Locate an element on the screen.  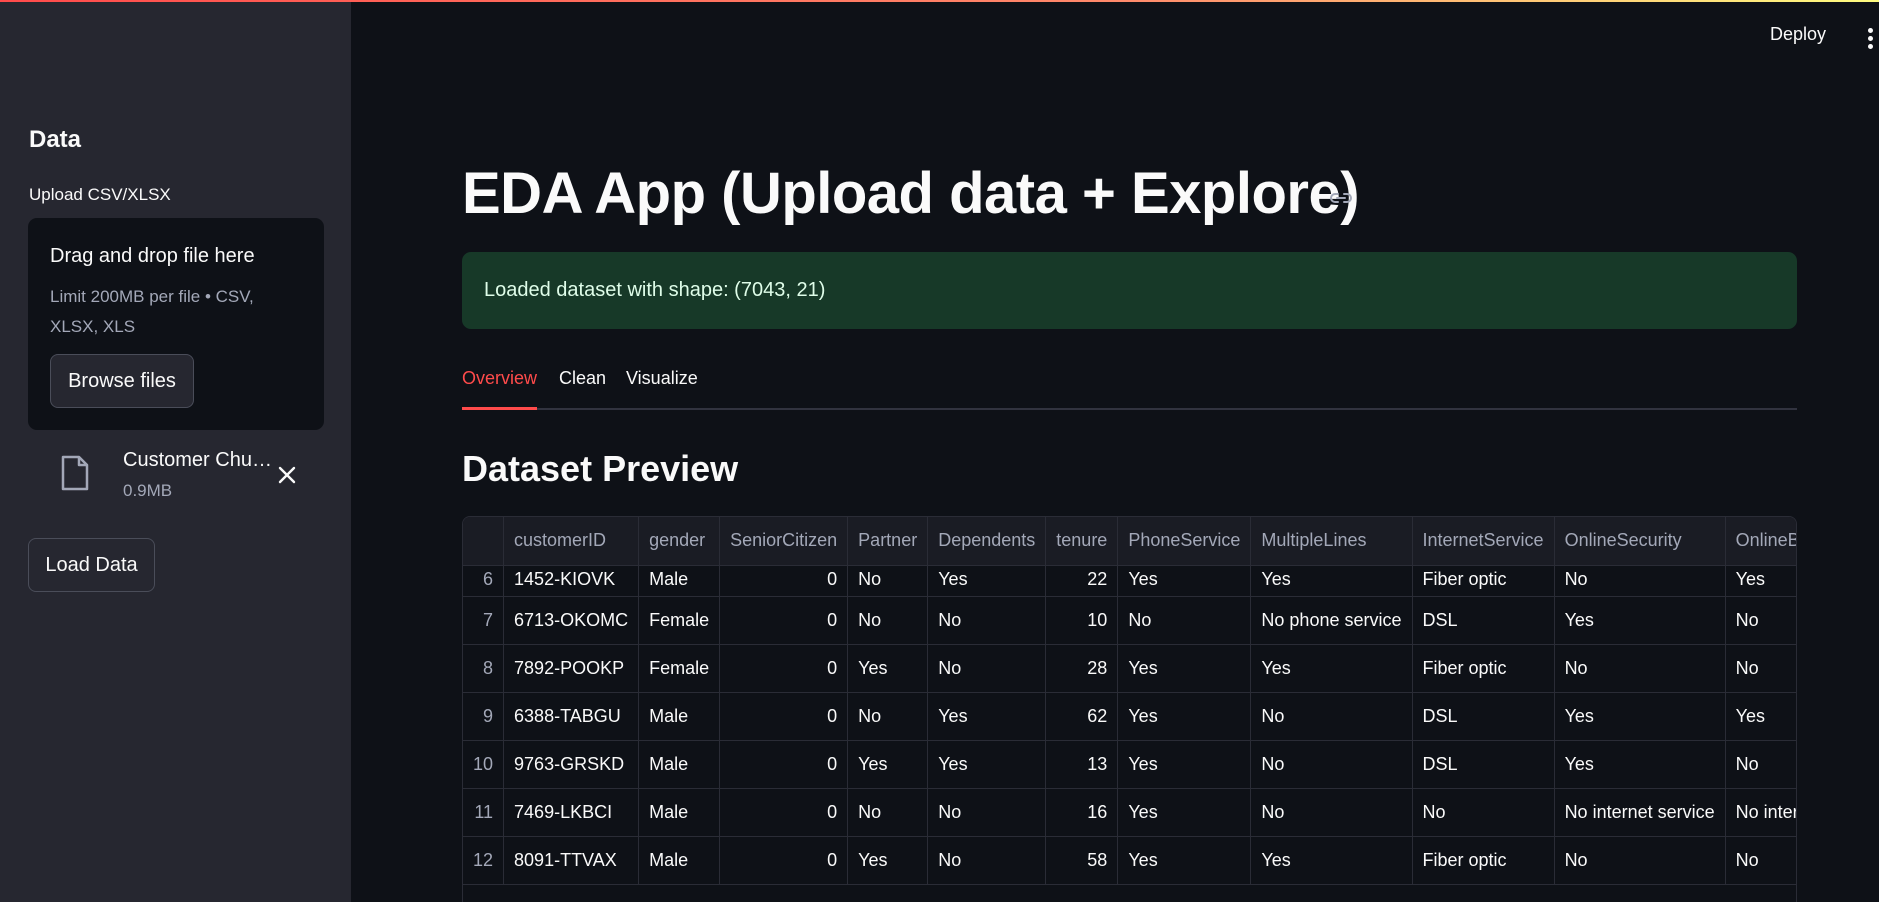
table-cell: 6713-OKOMC is located at coordinates (571, 620).